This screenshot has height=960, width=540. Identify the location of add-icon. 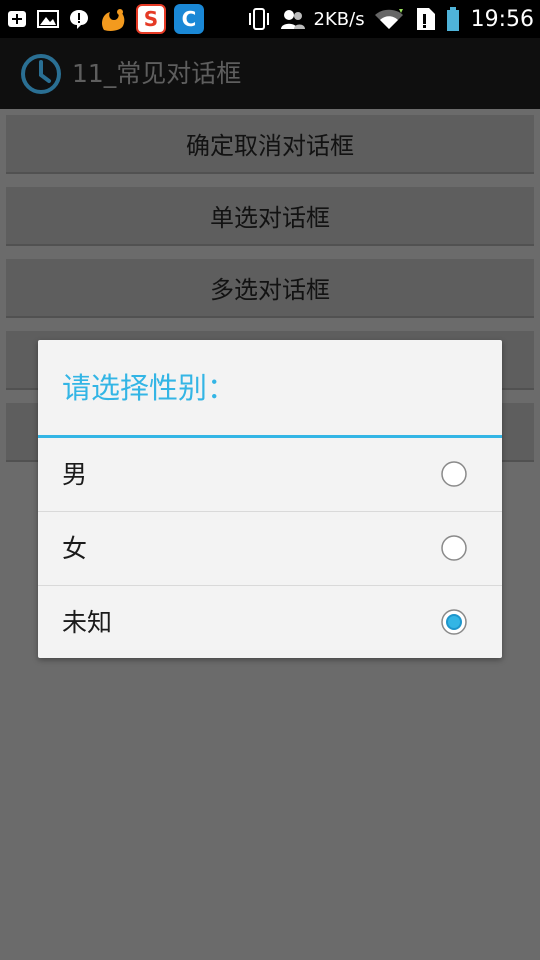
(17, 19).